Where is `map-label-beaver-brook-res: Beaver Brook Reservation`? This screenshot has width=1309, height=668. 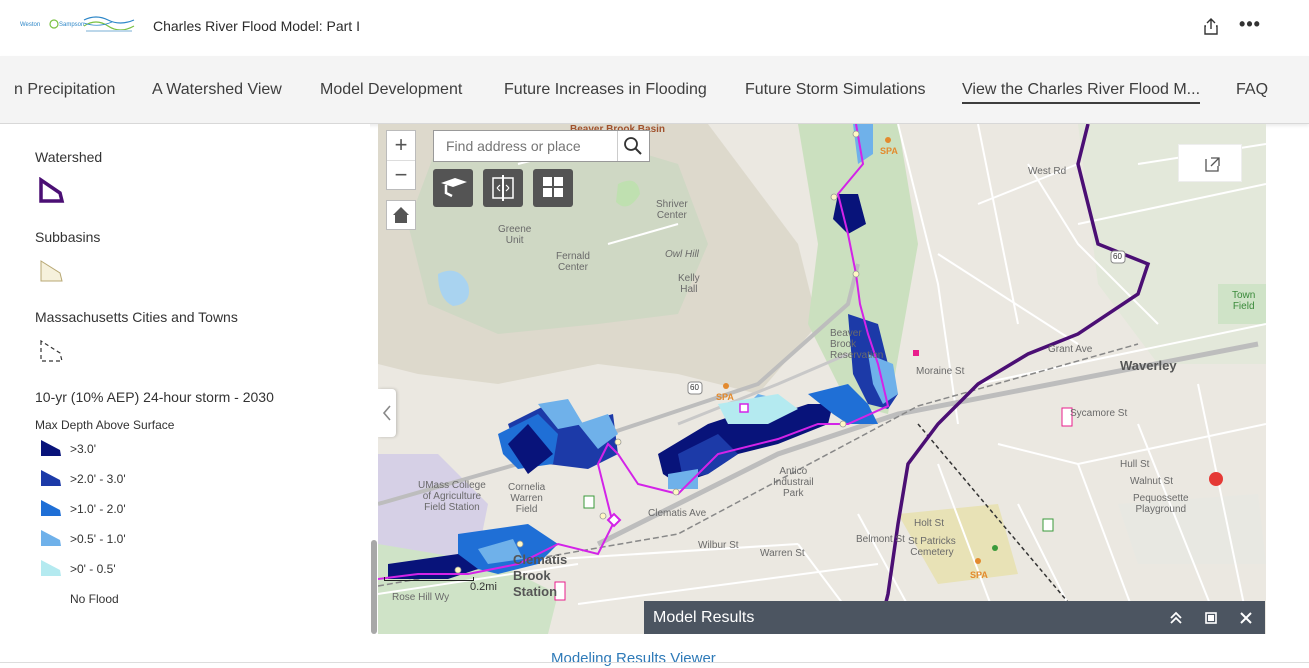 map-label-beaver-brook-res: Beaver Brook Reservation is located at coordinates (857, 344).